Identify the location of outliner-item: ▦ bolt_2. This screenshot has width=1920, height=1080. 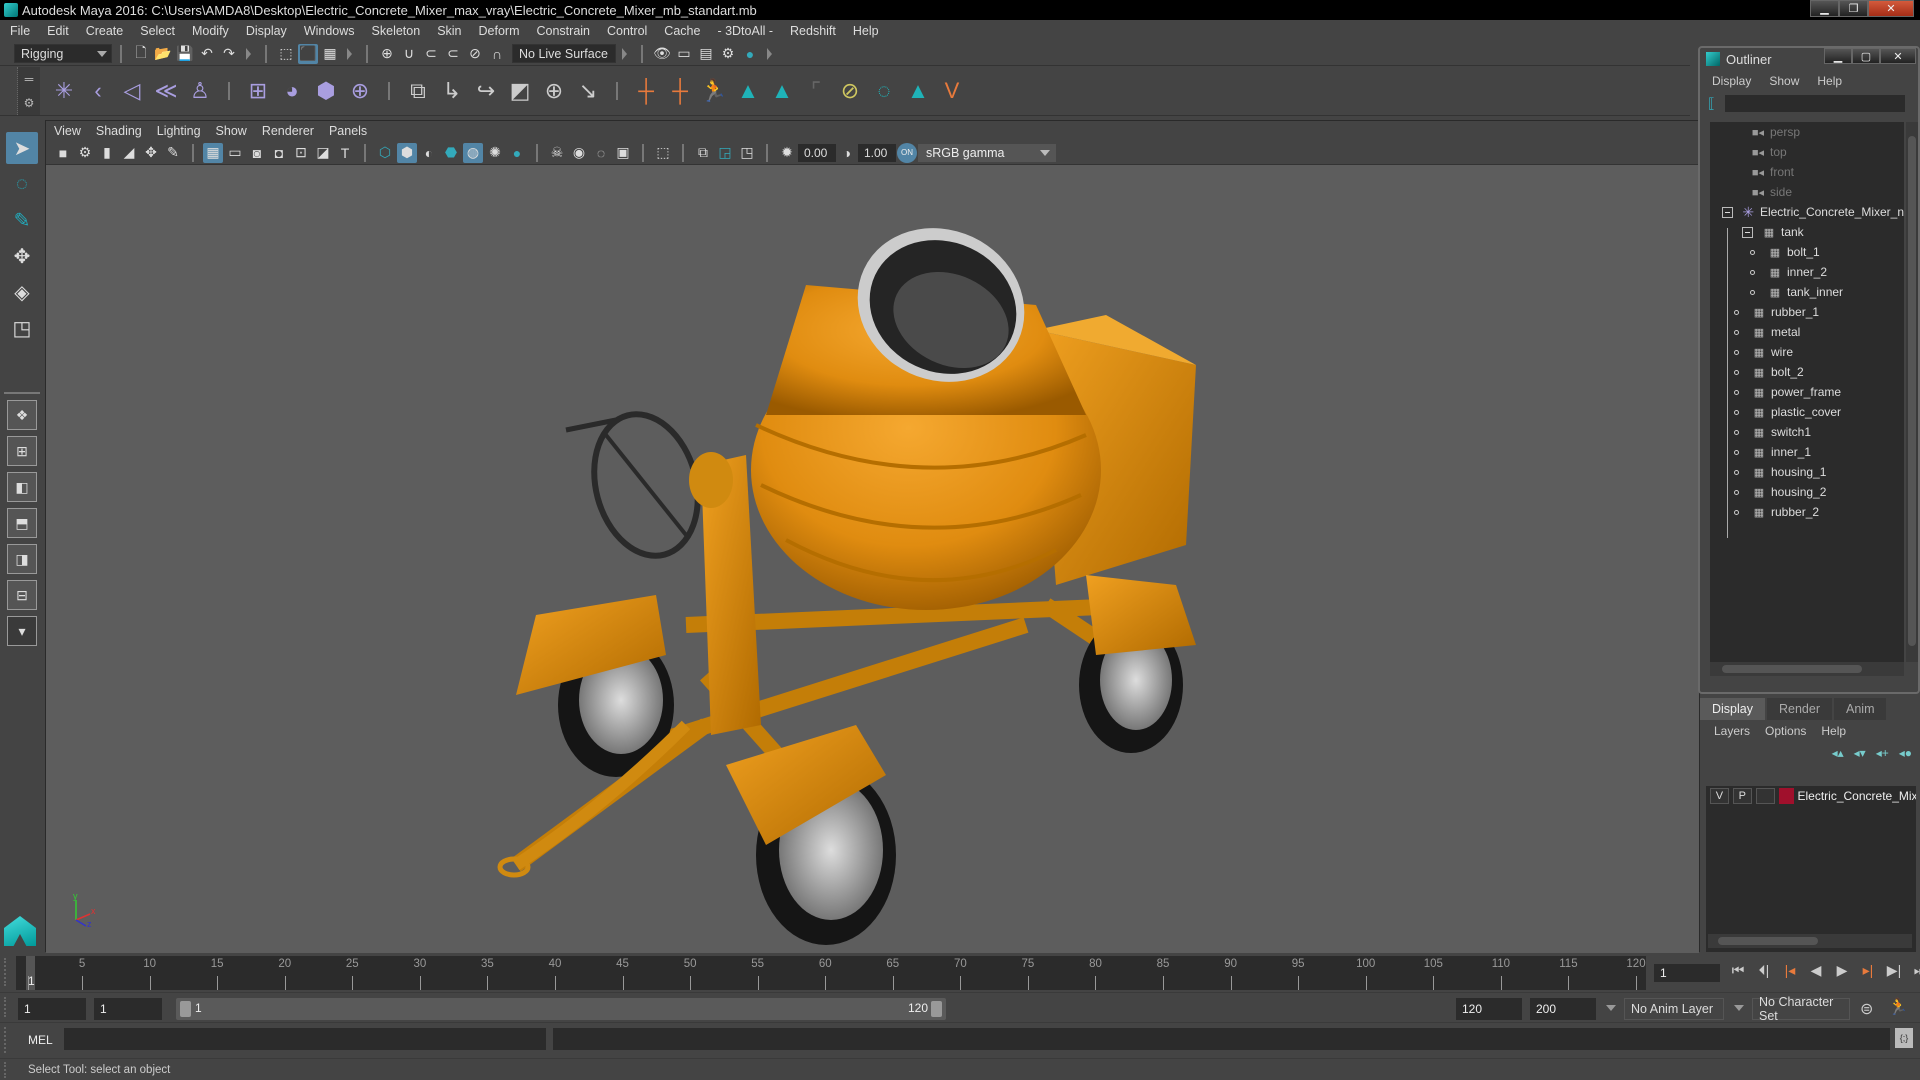
(1807, 372).